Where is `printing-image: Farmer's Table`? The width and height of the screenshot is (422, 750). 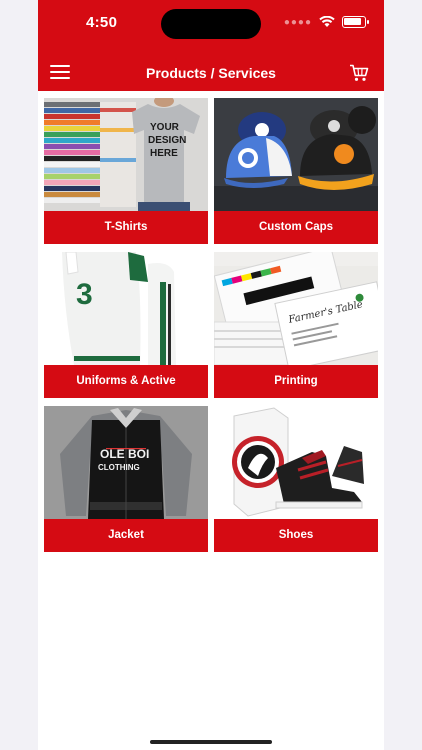
printing-image: Farmer's Table is located at coordinates (296, 308).